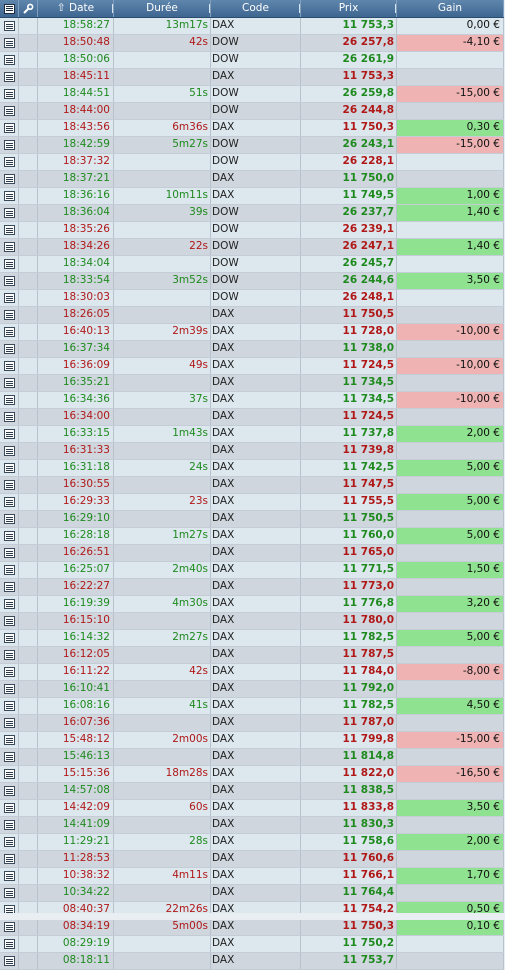 Image resolution: width=505 pixels, height=970 pixels. I want to click on table-row: 18:30:03 DOW 26 248,1, so click(252, 298).